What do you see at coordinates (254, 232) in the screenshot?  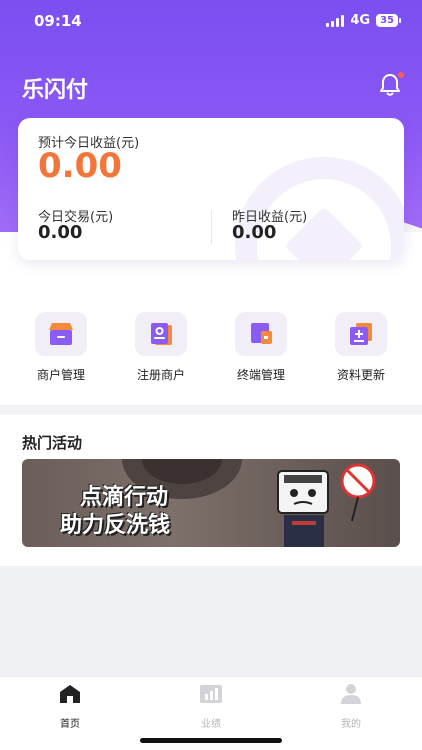 I see `yesterday-earnings-value: 0.00` at bounding box center [254, 232].